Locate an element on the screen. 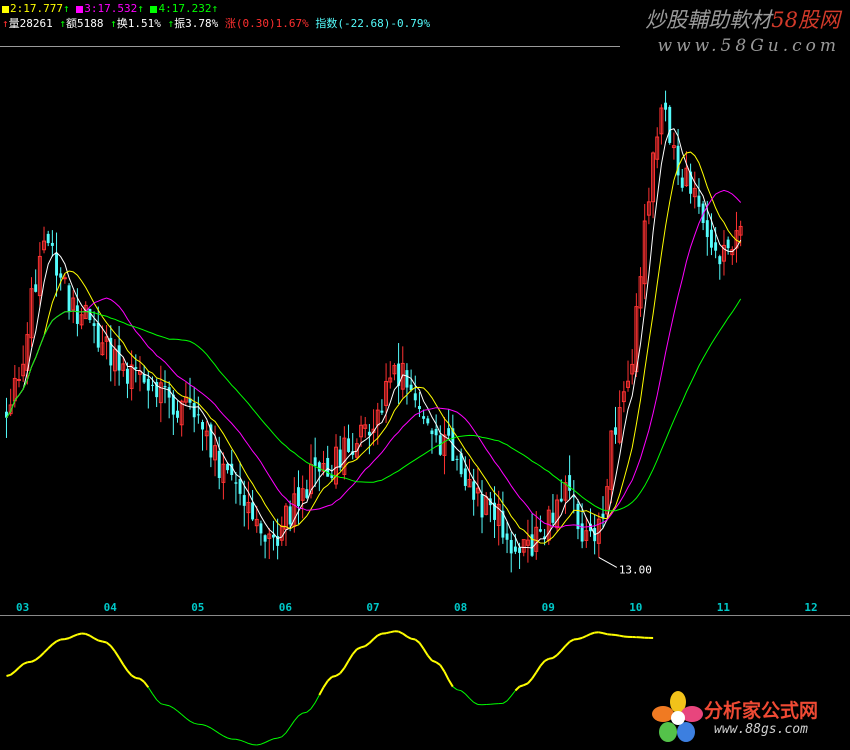 This screenshot has height=750, width=850. month-tick-label: 11 is located at coordinates (724, 607).